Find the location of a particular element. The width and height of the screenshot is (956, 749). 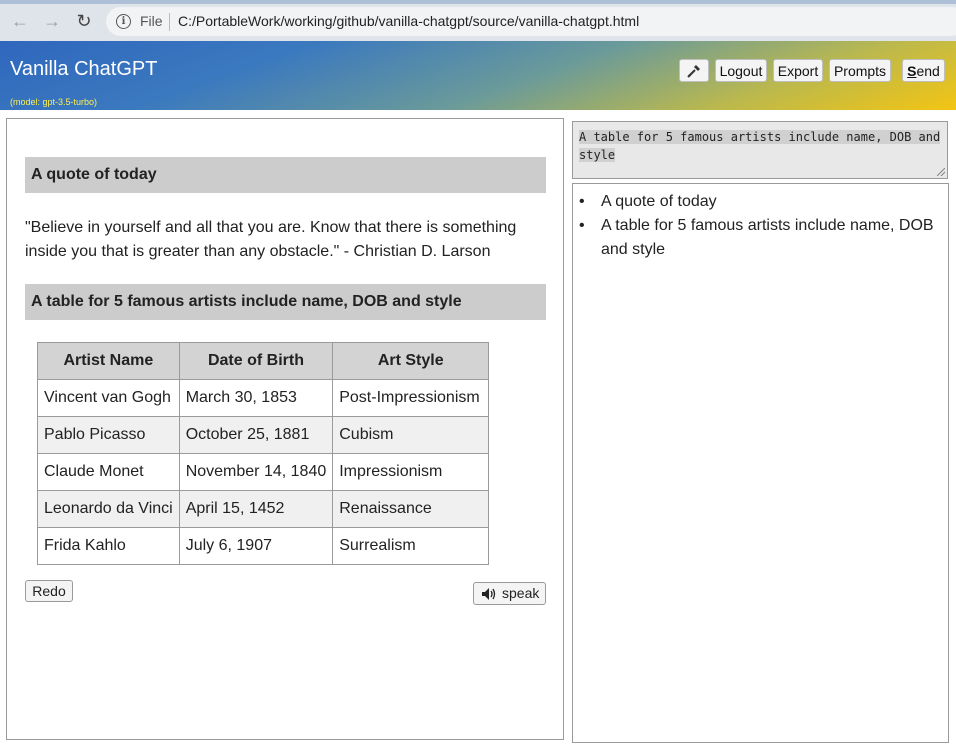

api-key-button is located at coordinates (694, 70).